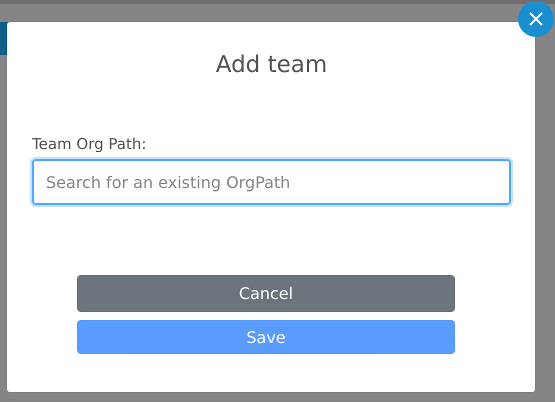 This screenshot has height=402, width=555. Describe the element at coordinates (271, 182) in the screenshot. I see `search-field: Search for an existing OrgPath` at that location.